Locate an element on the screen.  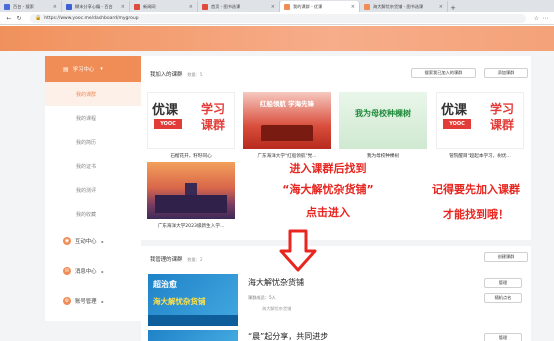
sidebar-item-my-certificates: 我的证书 is located at coordinates (93, 166).